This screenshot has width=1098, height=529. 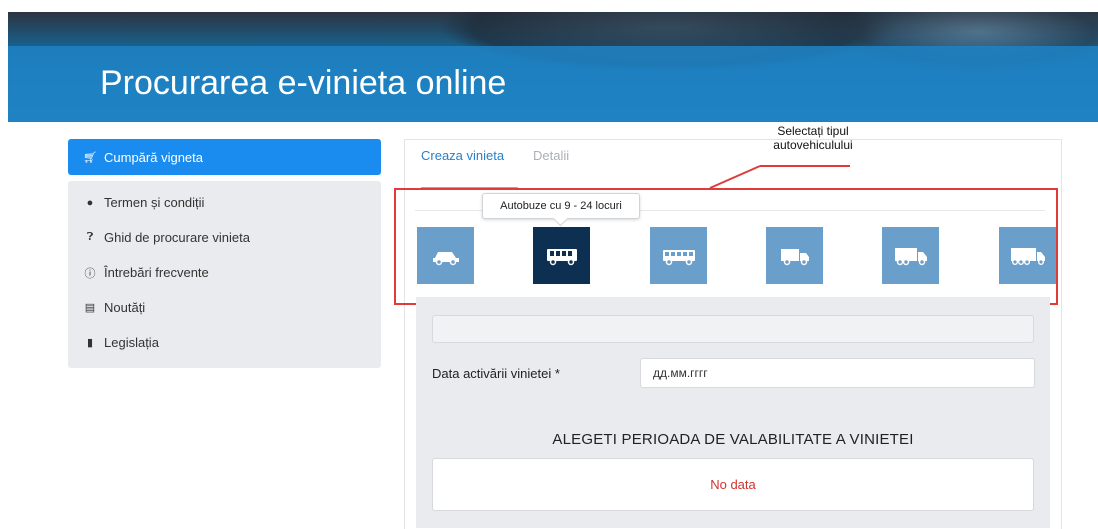 What do you see at coordinates (125, 307) in the screenshot?
I see `sidebar-item-label: Noutăți` at bounding box center [125, 307].